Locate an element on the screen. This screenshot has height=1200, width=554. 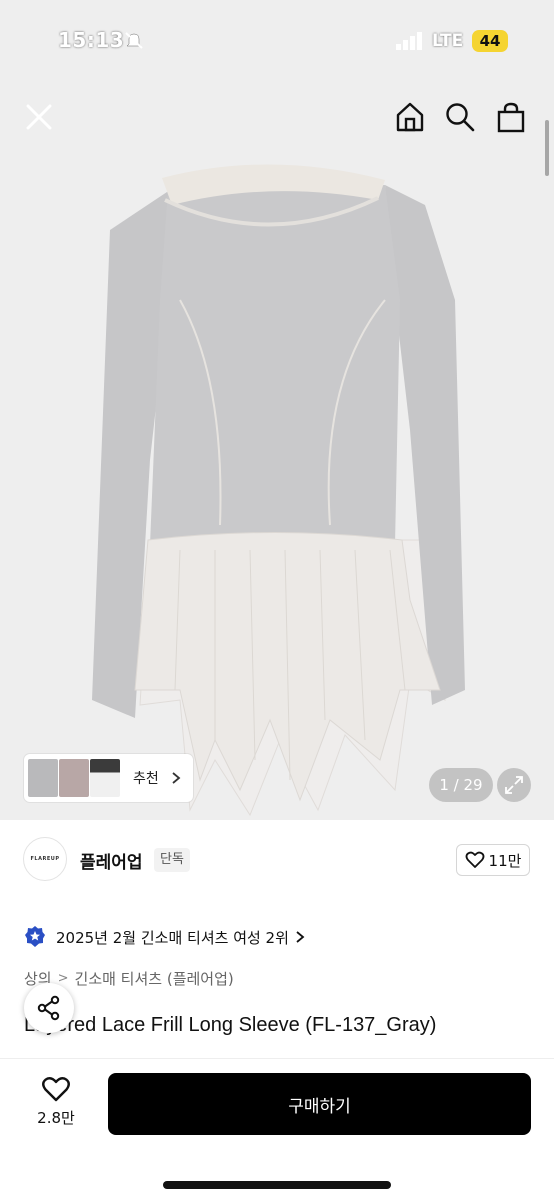
expand-icon is located at coordinates (514, 785).